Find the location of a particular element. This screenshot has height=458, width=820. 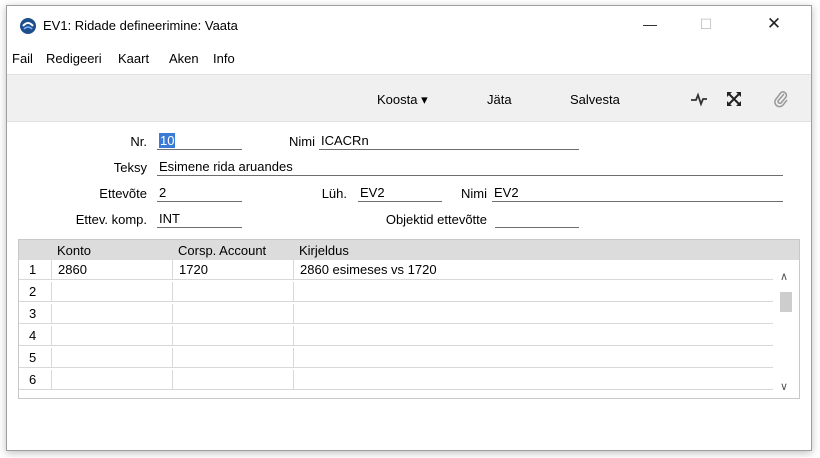

objektid-label: Objektid ettevõtte is located at coordinates (436, 219).